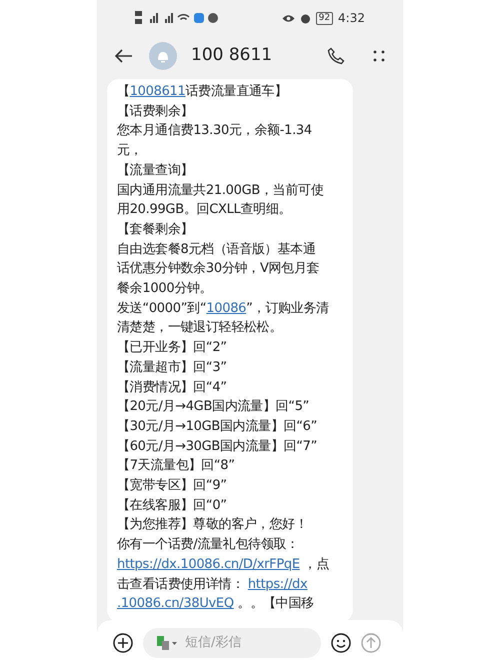  Describe the element at coordinates (213, 643) in the screenshot. I see `input-placeholder: 短信/彩信` at that location.